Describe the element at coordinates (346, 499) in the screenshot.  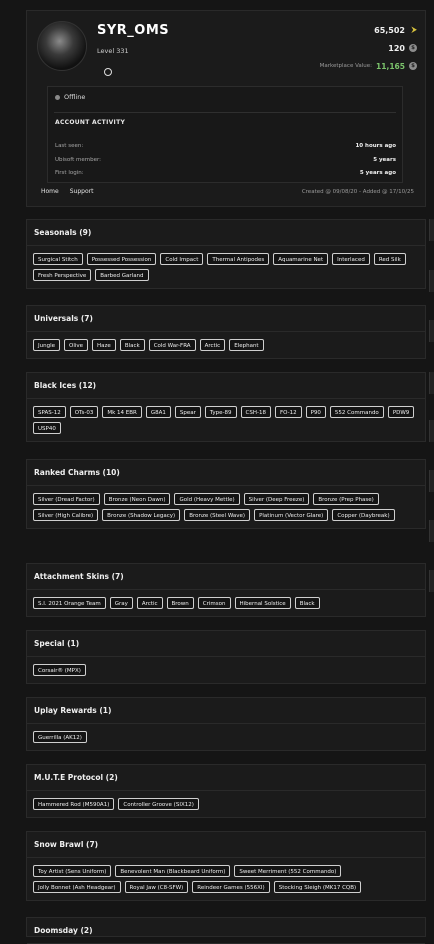
I see `item-chip: Bronze (Prep Phase)` at that location.